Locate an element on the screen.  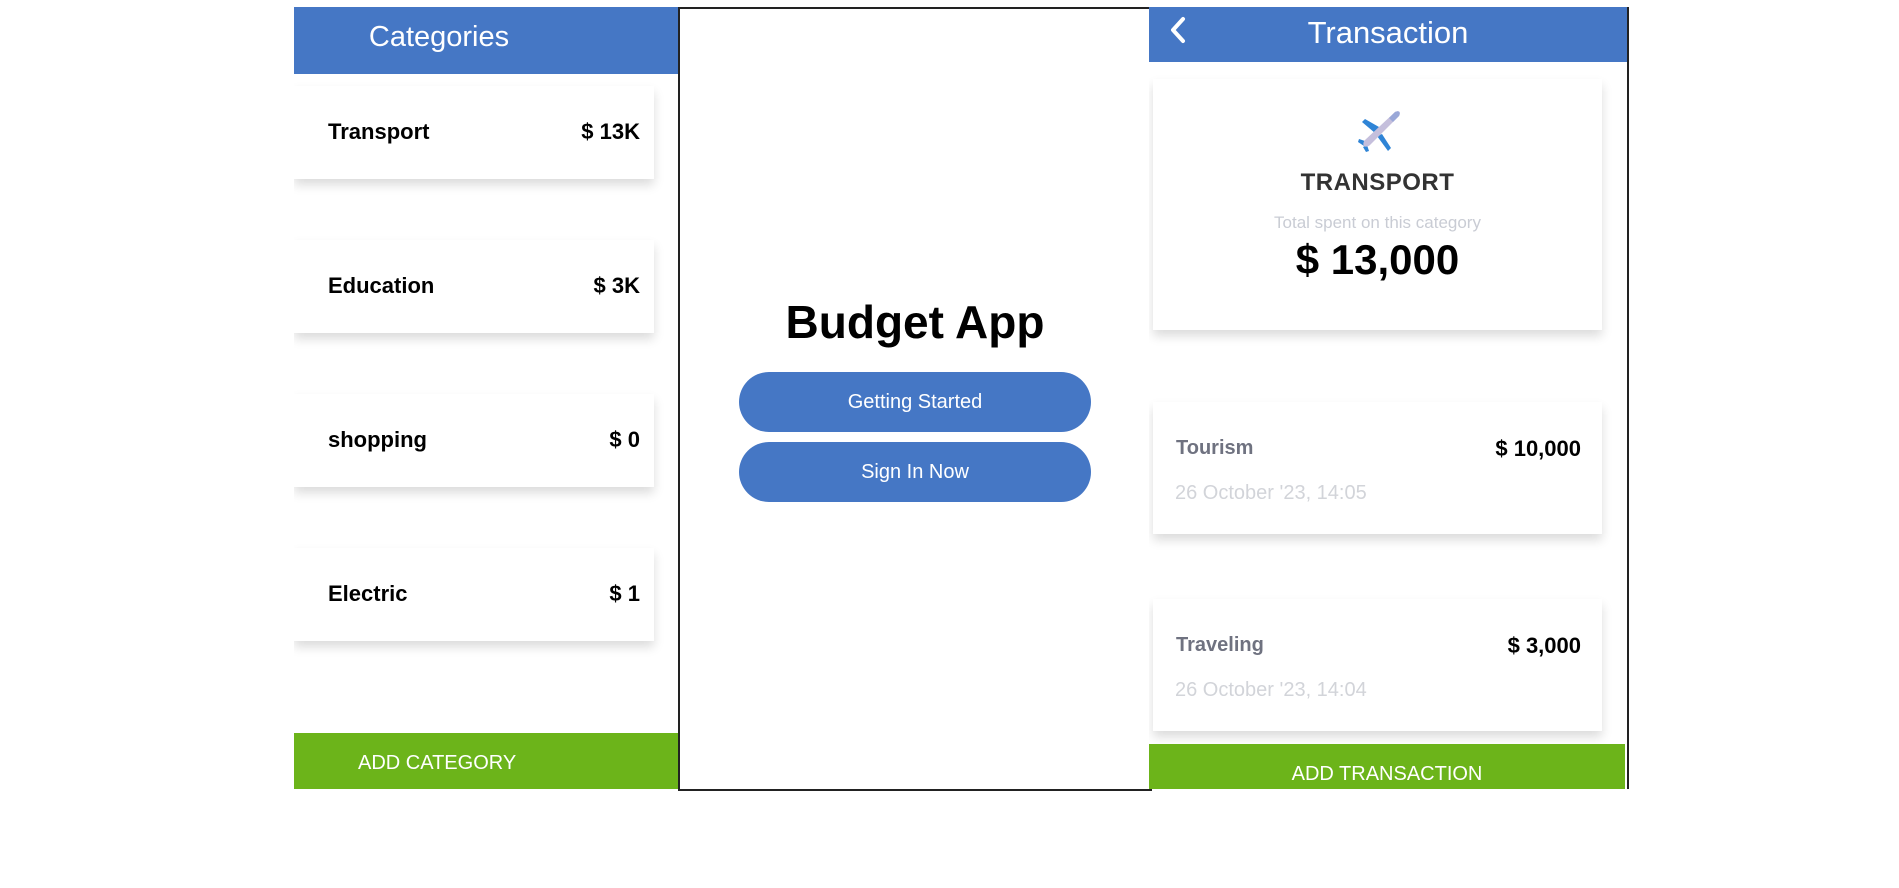
transaction-date: 26 October '23, 14:04 is located at coordinates (1271, 690).